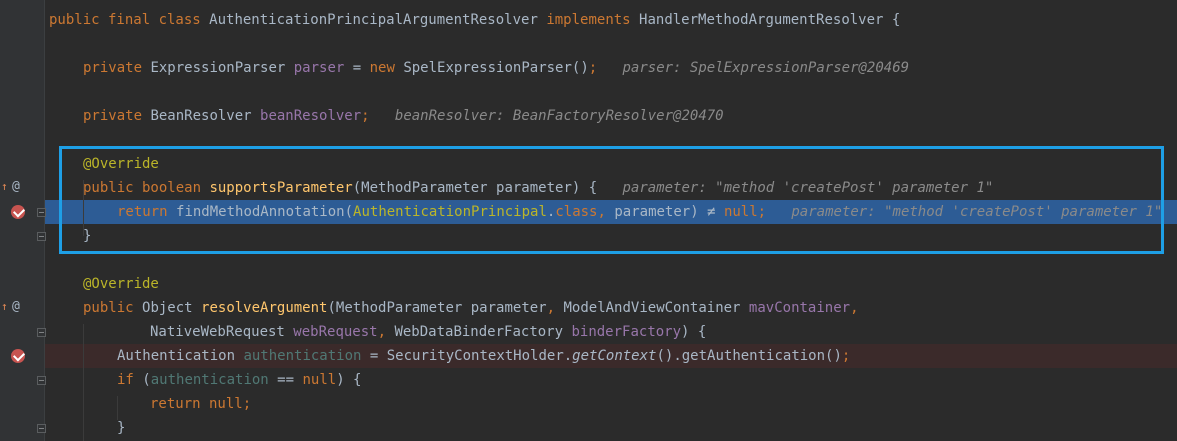 This screenshot has height=441, width=1177. What do you see at coordinates (146, 380) in the screenshot?
I see `code-token: (` at bounding box center [146, 380].